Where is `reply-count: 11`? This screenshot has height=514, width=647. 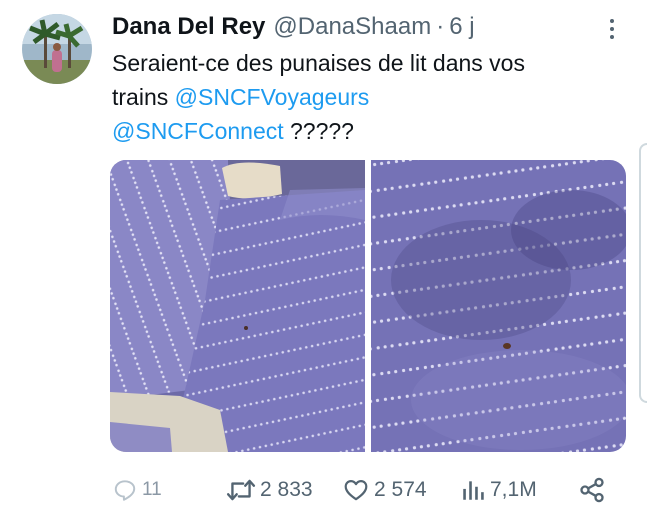 reply-count: 11 is located at coordinates (152, 489).